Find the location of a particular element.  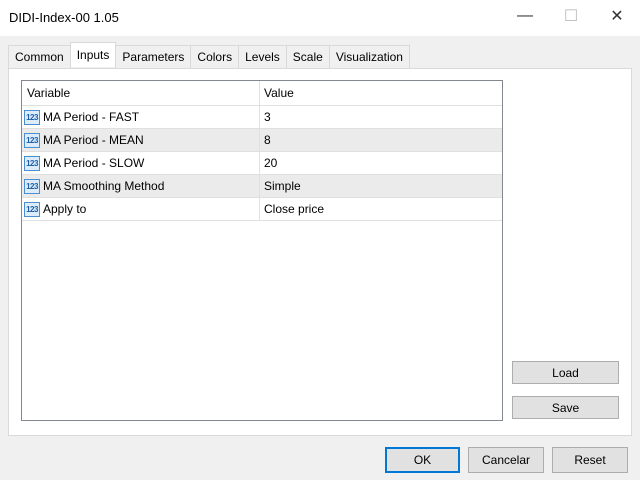

variable-name: MA Period - MEAN is located at coordinates (93, 140).